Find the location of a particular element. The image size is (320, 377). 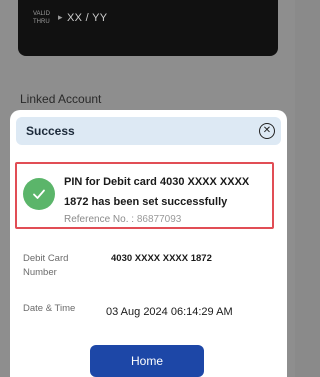

home-button: Home is located at coordinates (147, 361).